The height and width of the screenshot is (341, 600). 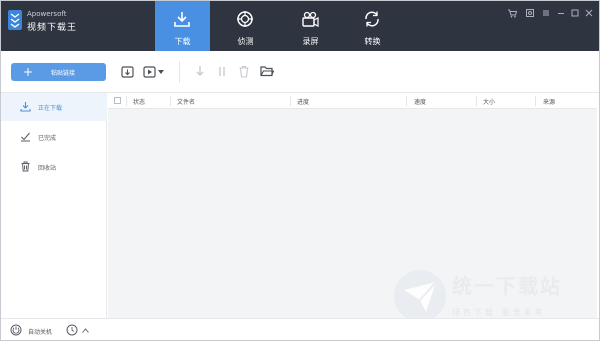 I want to click on paste-link-button: + 粘贴链接, so click(x=58, y=72).